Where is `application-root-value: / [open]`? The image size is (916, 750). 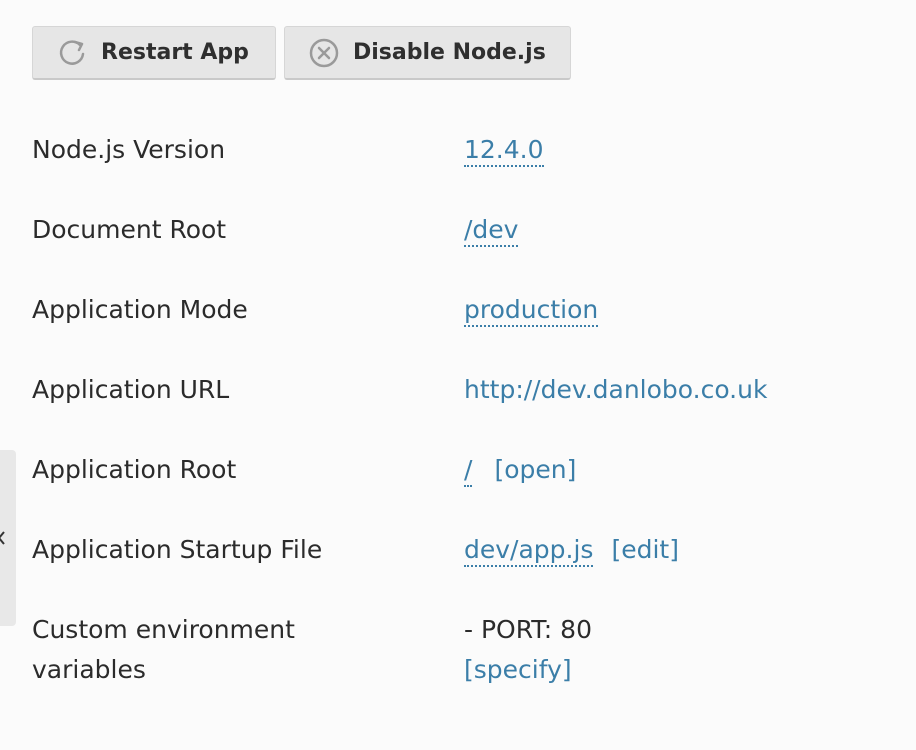
application-root-value: / [open] is located at coordinates (520, 470).